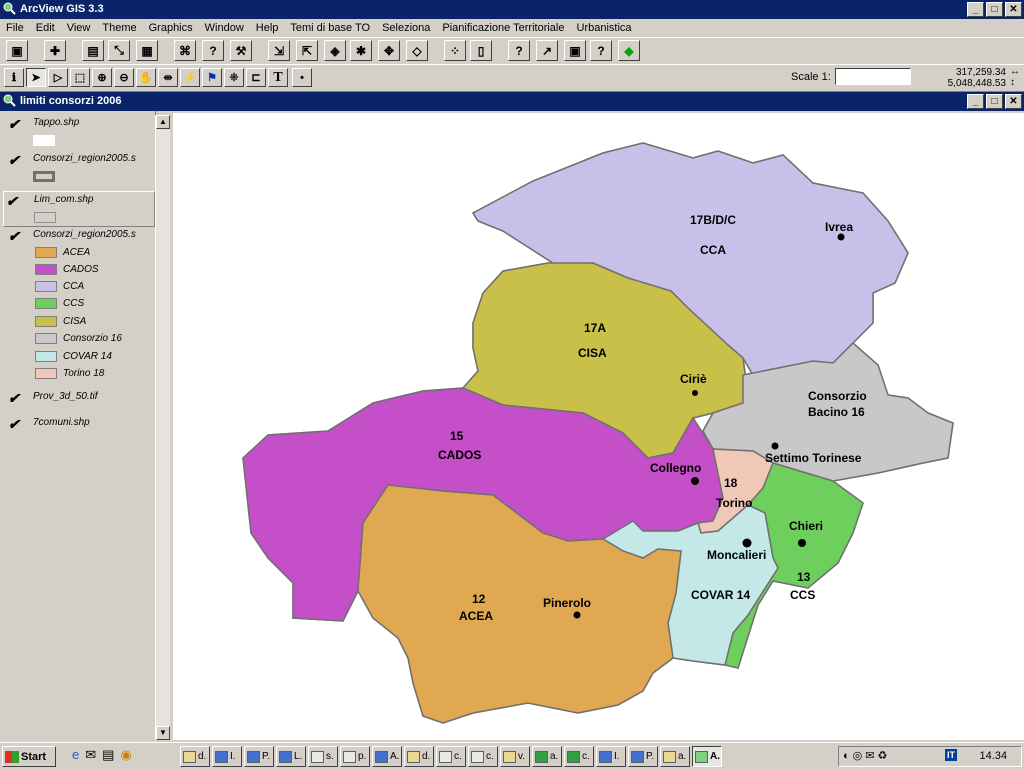  I want to click on town-marker-settimo, so click(775, 446).